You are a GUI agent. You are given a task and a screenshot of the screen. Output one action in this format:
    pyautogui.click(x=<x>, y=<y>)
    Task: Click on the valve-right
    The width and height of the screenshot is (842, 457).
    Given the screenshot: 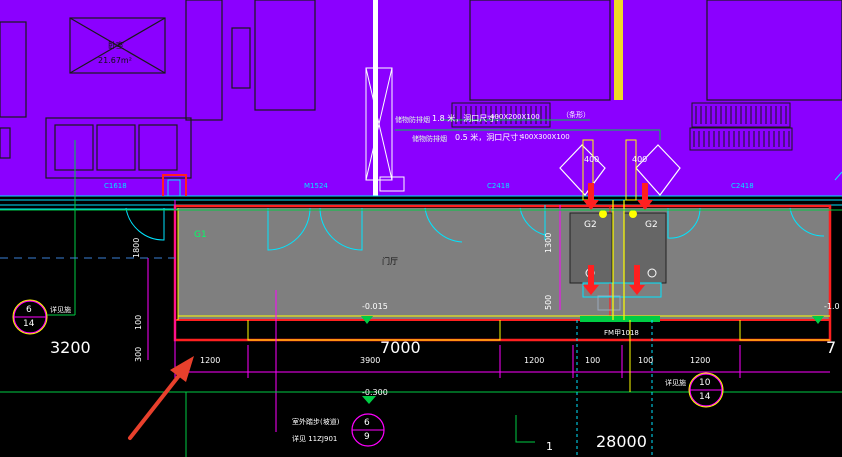 What is the action you would take?
    pyautogui.click(x=633, y=214)
    